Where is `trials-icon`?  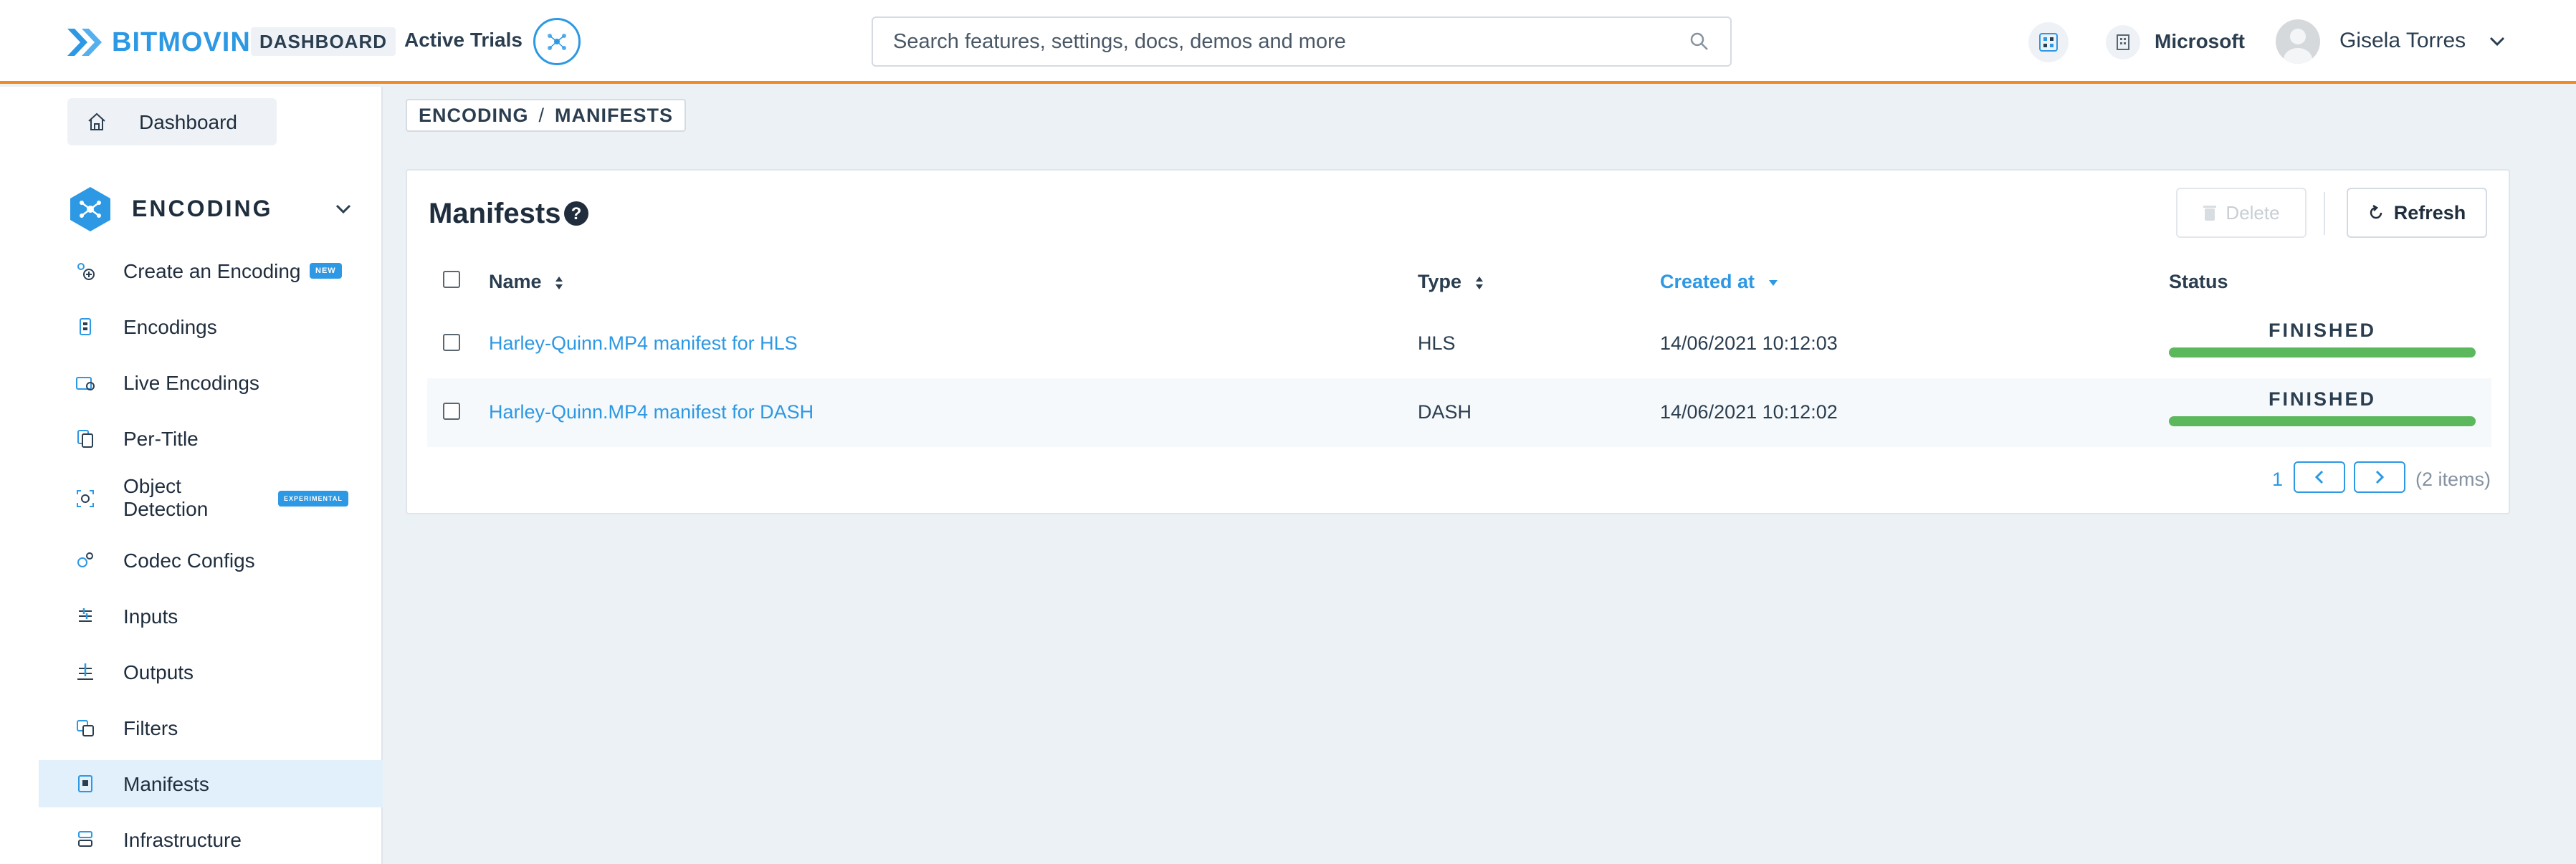 trials-icon is located at coordinates (557, 41).